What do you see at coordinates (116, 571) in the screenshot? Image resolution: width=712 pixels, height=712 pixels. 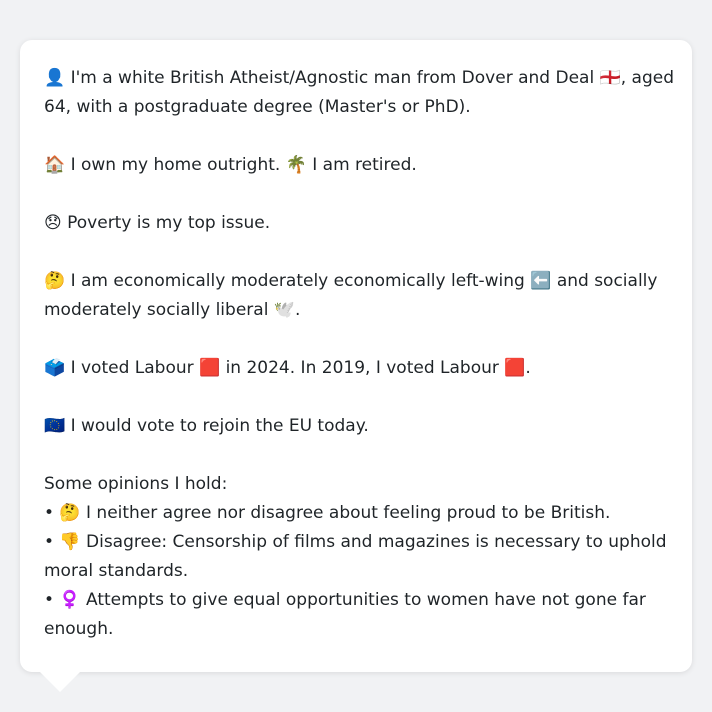 I see `opinion-item-2-line-2: moral standards.` at bounding box center [116, 571].